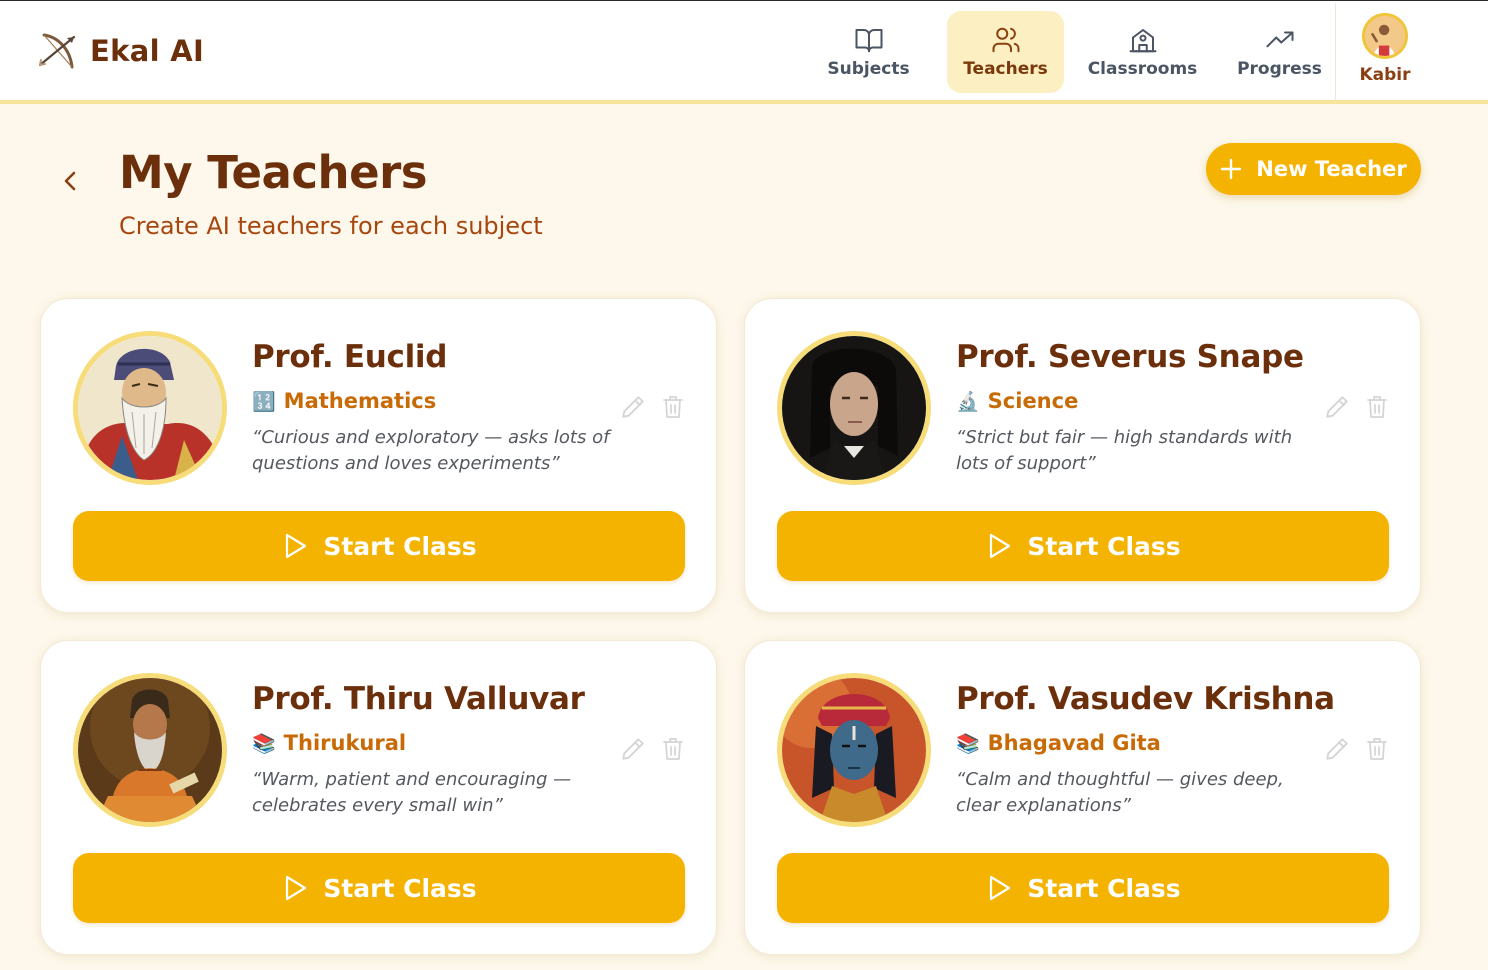 The height and width of the screenshot is (970, 1488). Describe the element at coordinates (1279, 69) in the screenshot. I see `nav-label: Progress` at that location.